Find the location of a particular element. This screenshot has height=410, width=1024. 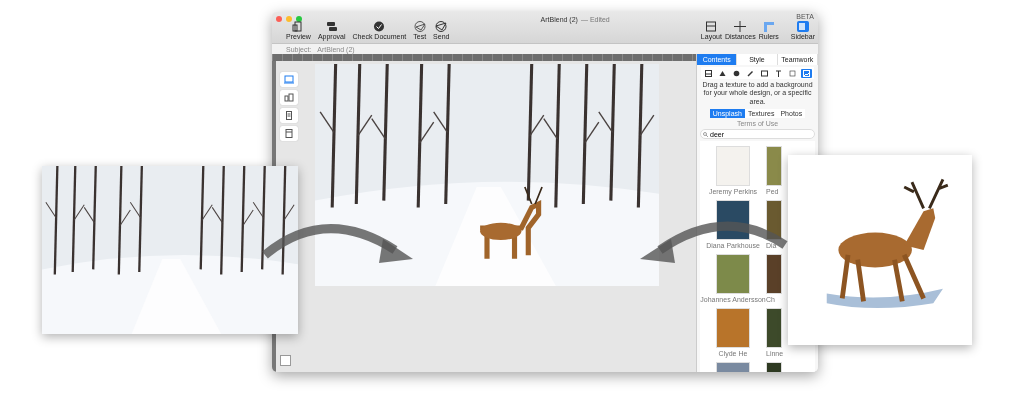

page-icon is located at coordinates (289, 133).